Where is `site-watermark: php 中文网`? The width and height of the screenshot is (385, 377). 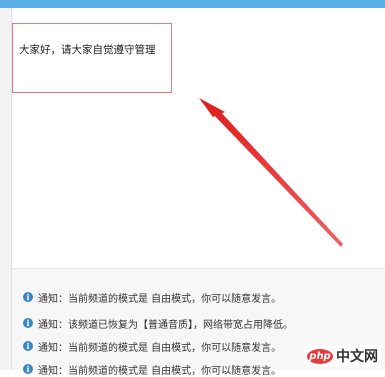 site-watermark: php 中文网 is located at coordinates (342, 356).